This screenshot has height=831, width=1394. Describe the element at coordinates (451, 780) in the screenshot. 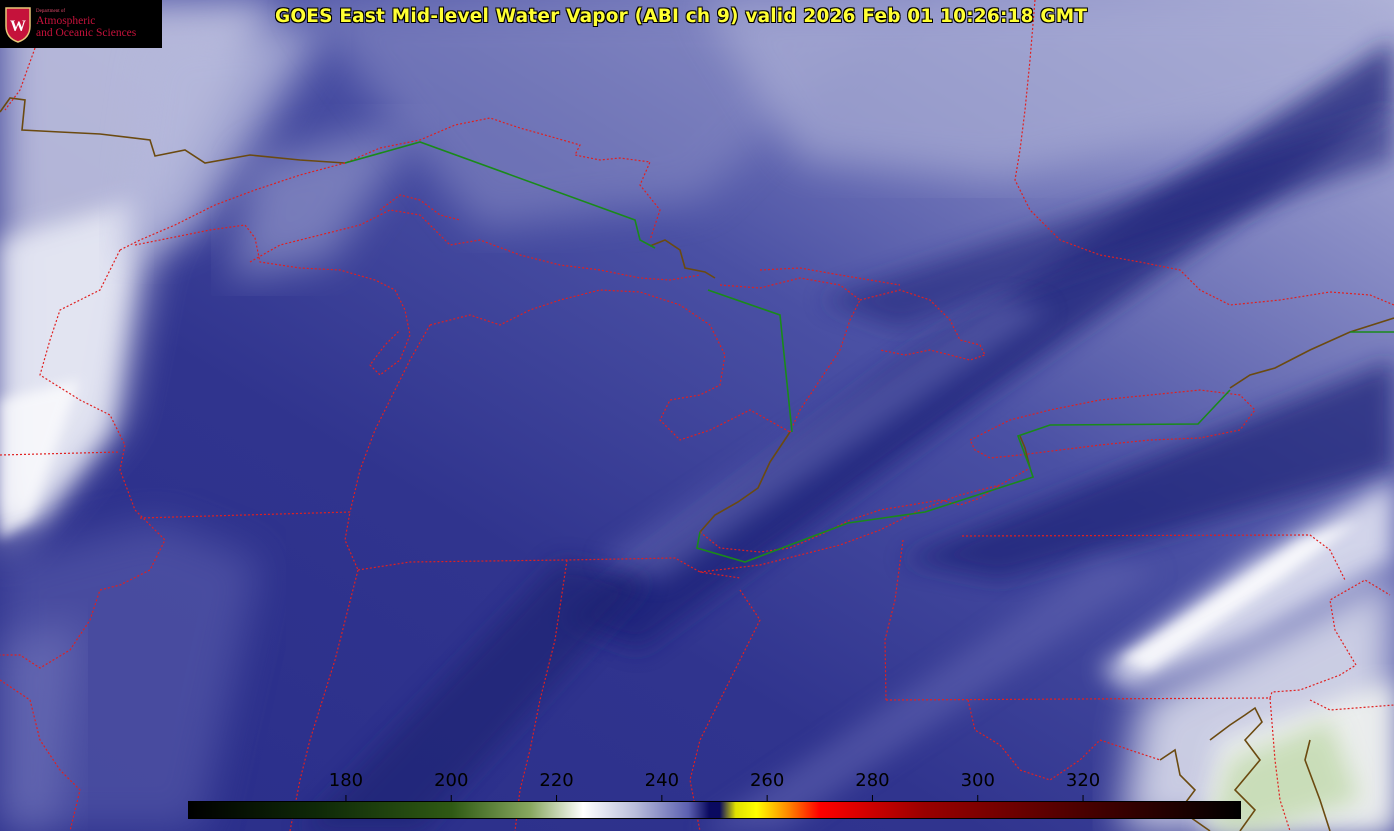

I see `colorbar-tick-label: 200` at that location.